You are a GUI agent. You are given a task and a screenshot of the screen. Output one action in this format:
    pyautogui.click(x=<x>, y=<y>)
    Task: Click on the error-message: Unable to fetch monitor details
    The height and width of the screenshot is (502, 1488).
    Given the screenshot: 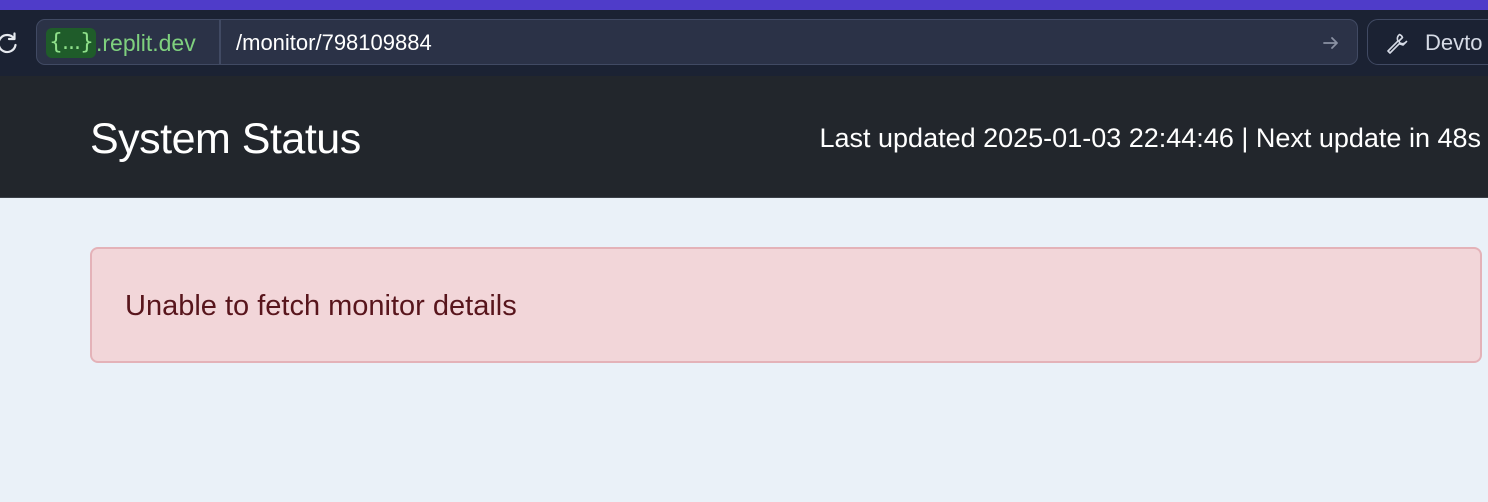 What is the action you would take?
    pyautogui.click(x=321, y=306)
    